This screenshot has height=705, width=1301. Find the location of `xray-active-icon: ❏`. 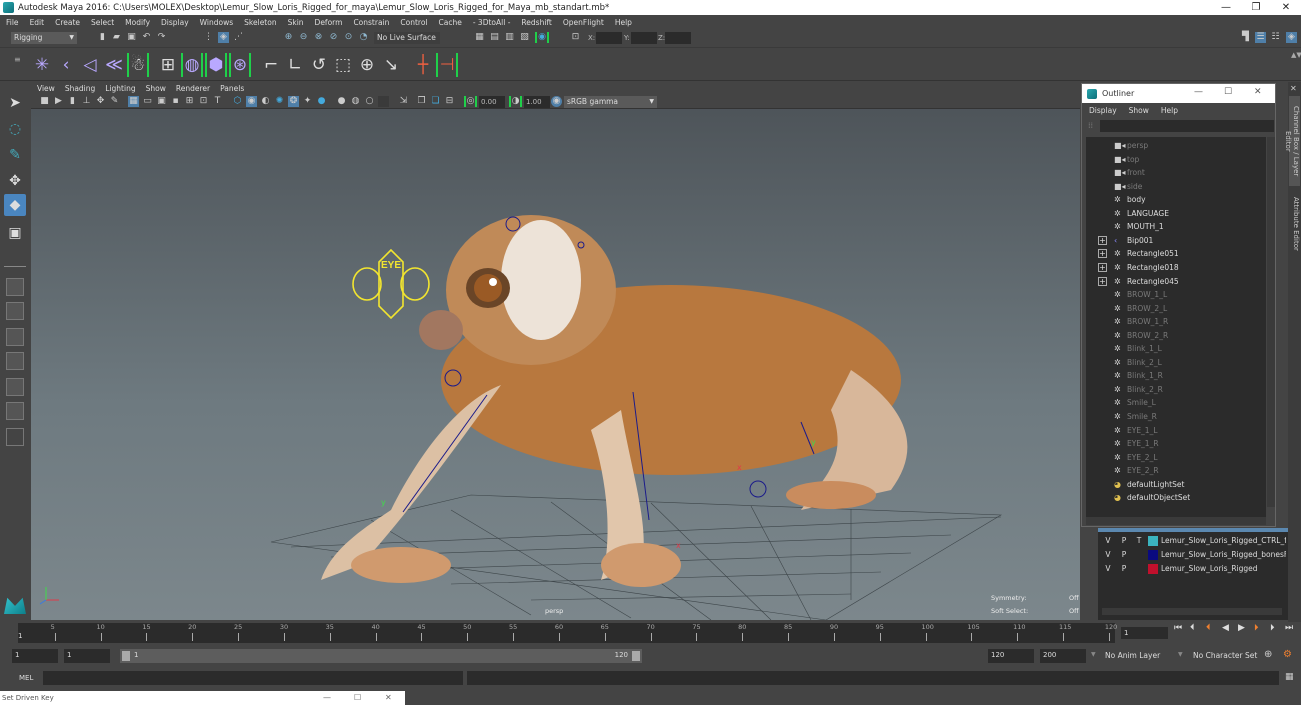

xray-active-icon: ❏ is located at coordinates (435, 101).